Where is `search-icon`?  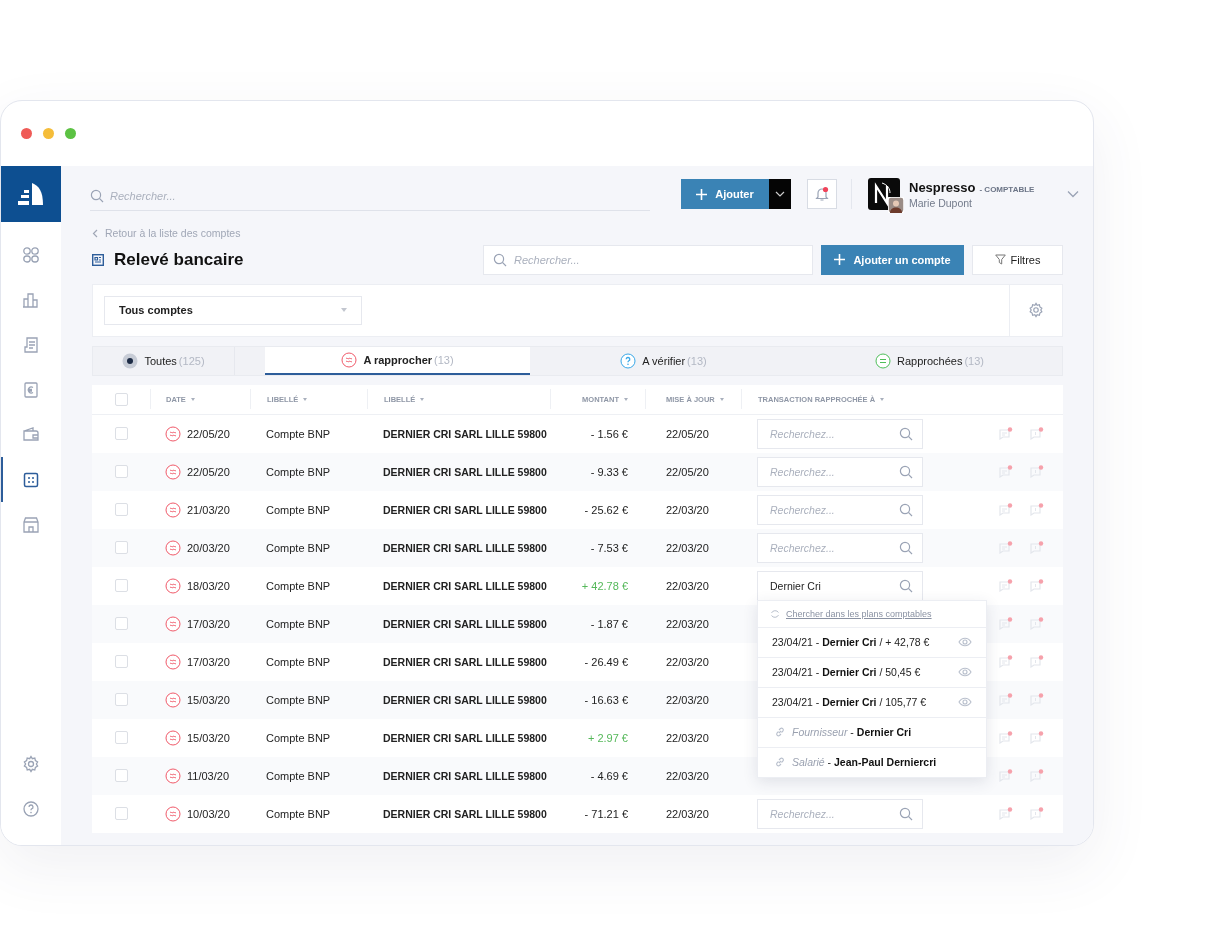 search-icon is located at coordinates (500, 259).